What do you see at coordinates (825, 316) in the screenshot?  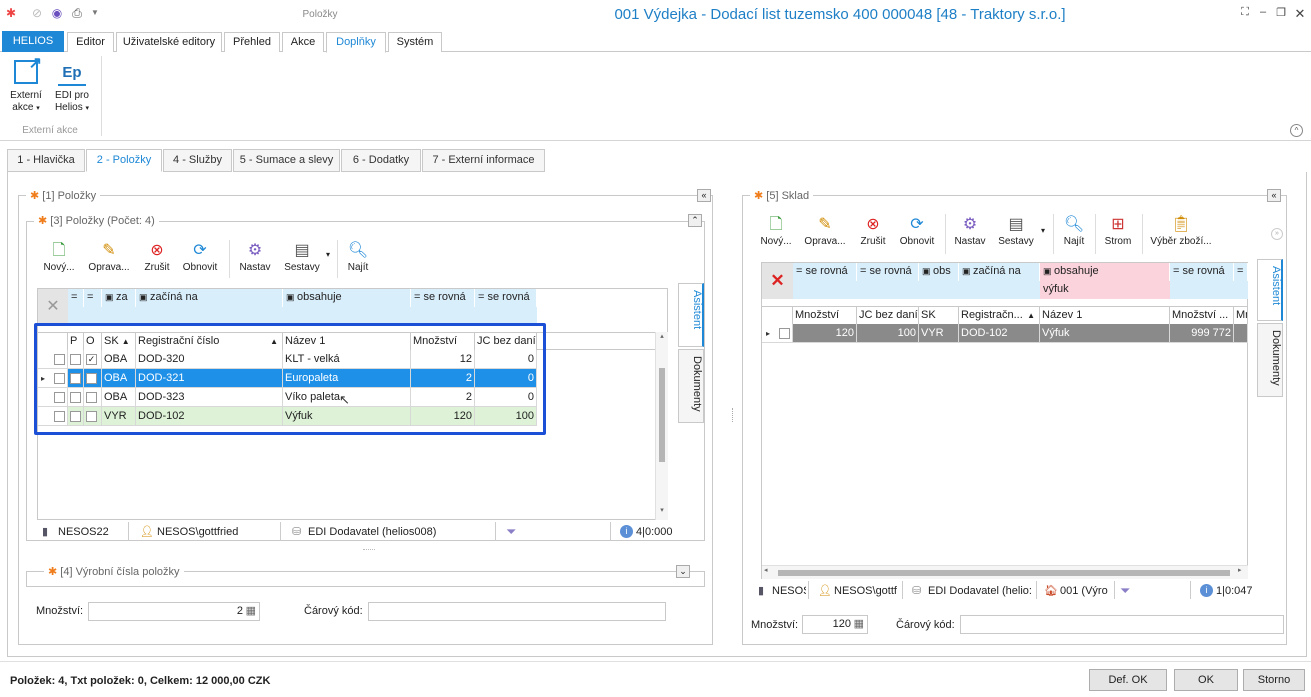 I see `header-qty: Množství` at bounding box center [825, 316].